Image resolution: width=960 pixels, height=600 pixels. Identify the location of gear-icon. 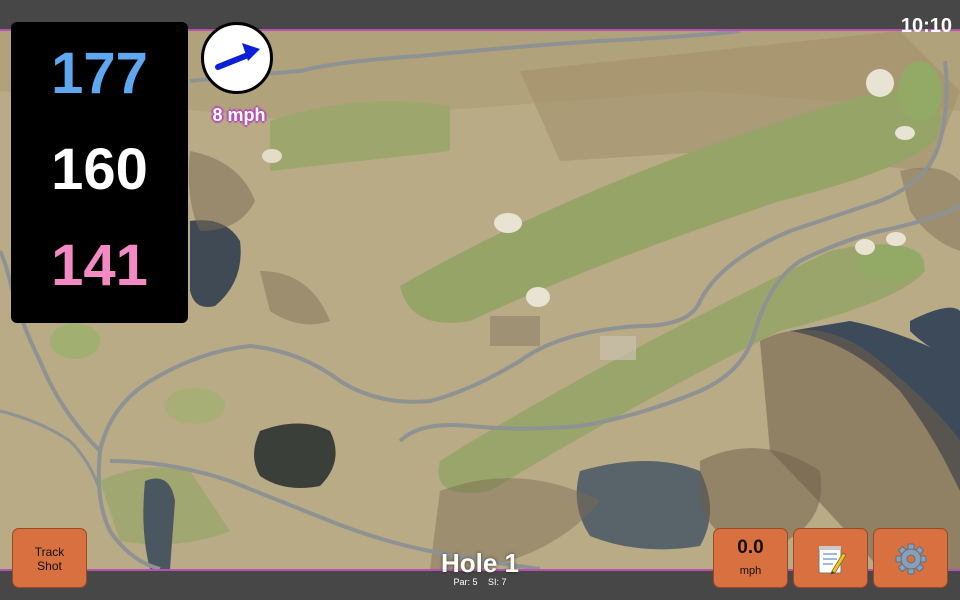
(911, 559).